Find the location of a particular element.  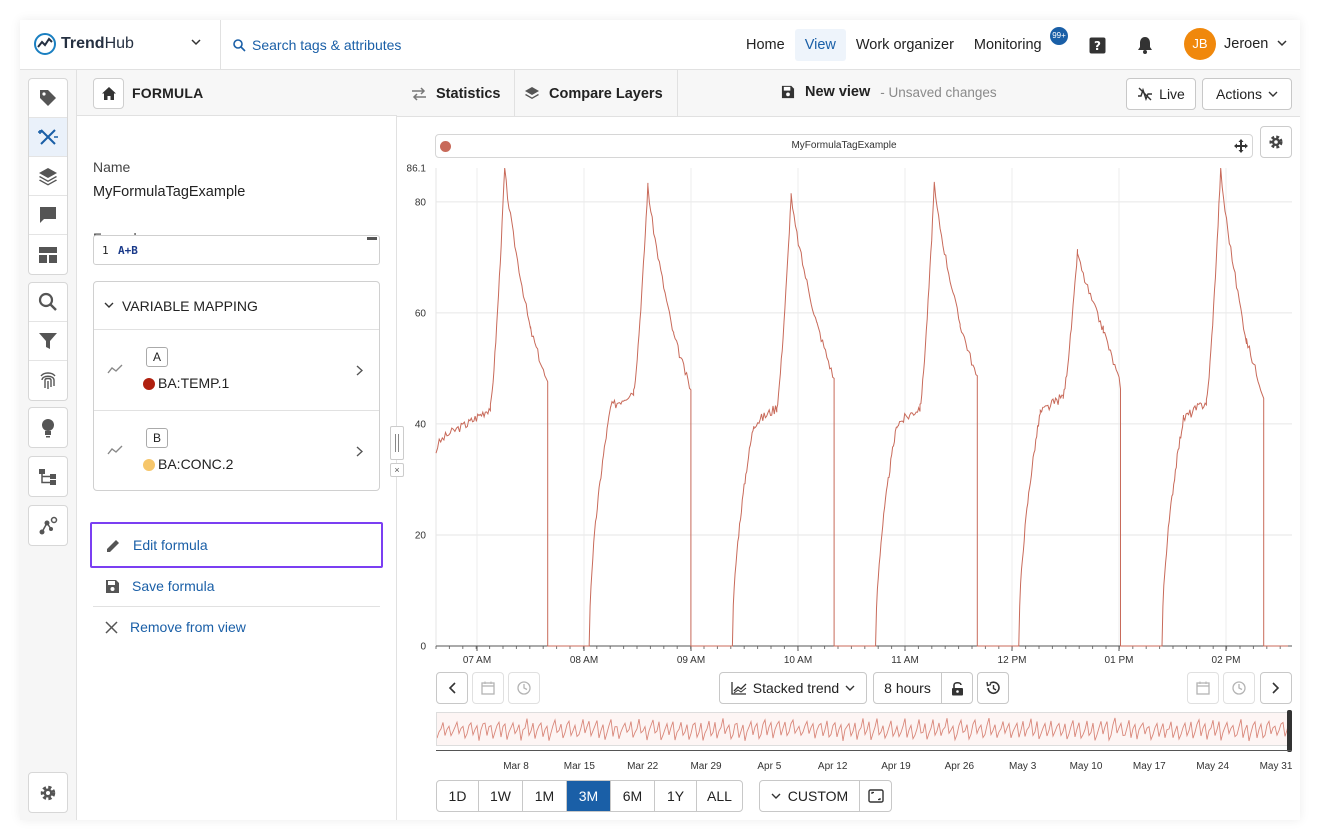

nav-work-organizer: Work organizer is located at coordinates (905, 45).